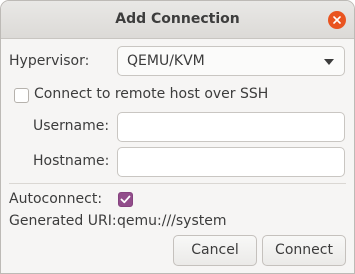 This screenshot has width=355, height=274. Describe the element at coordinates (21, 95) in the screenshot. I see `remote-host-checkbox` at that location.